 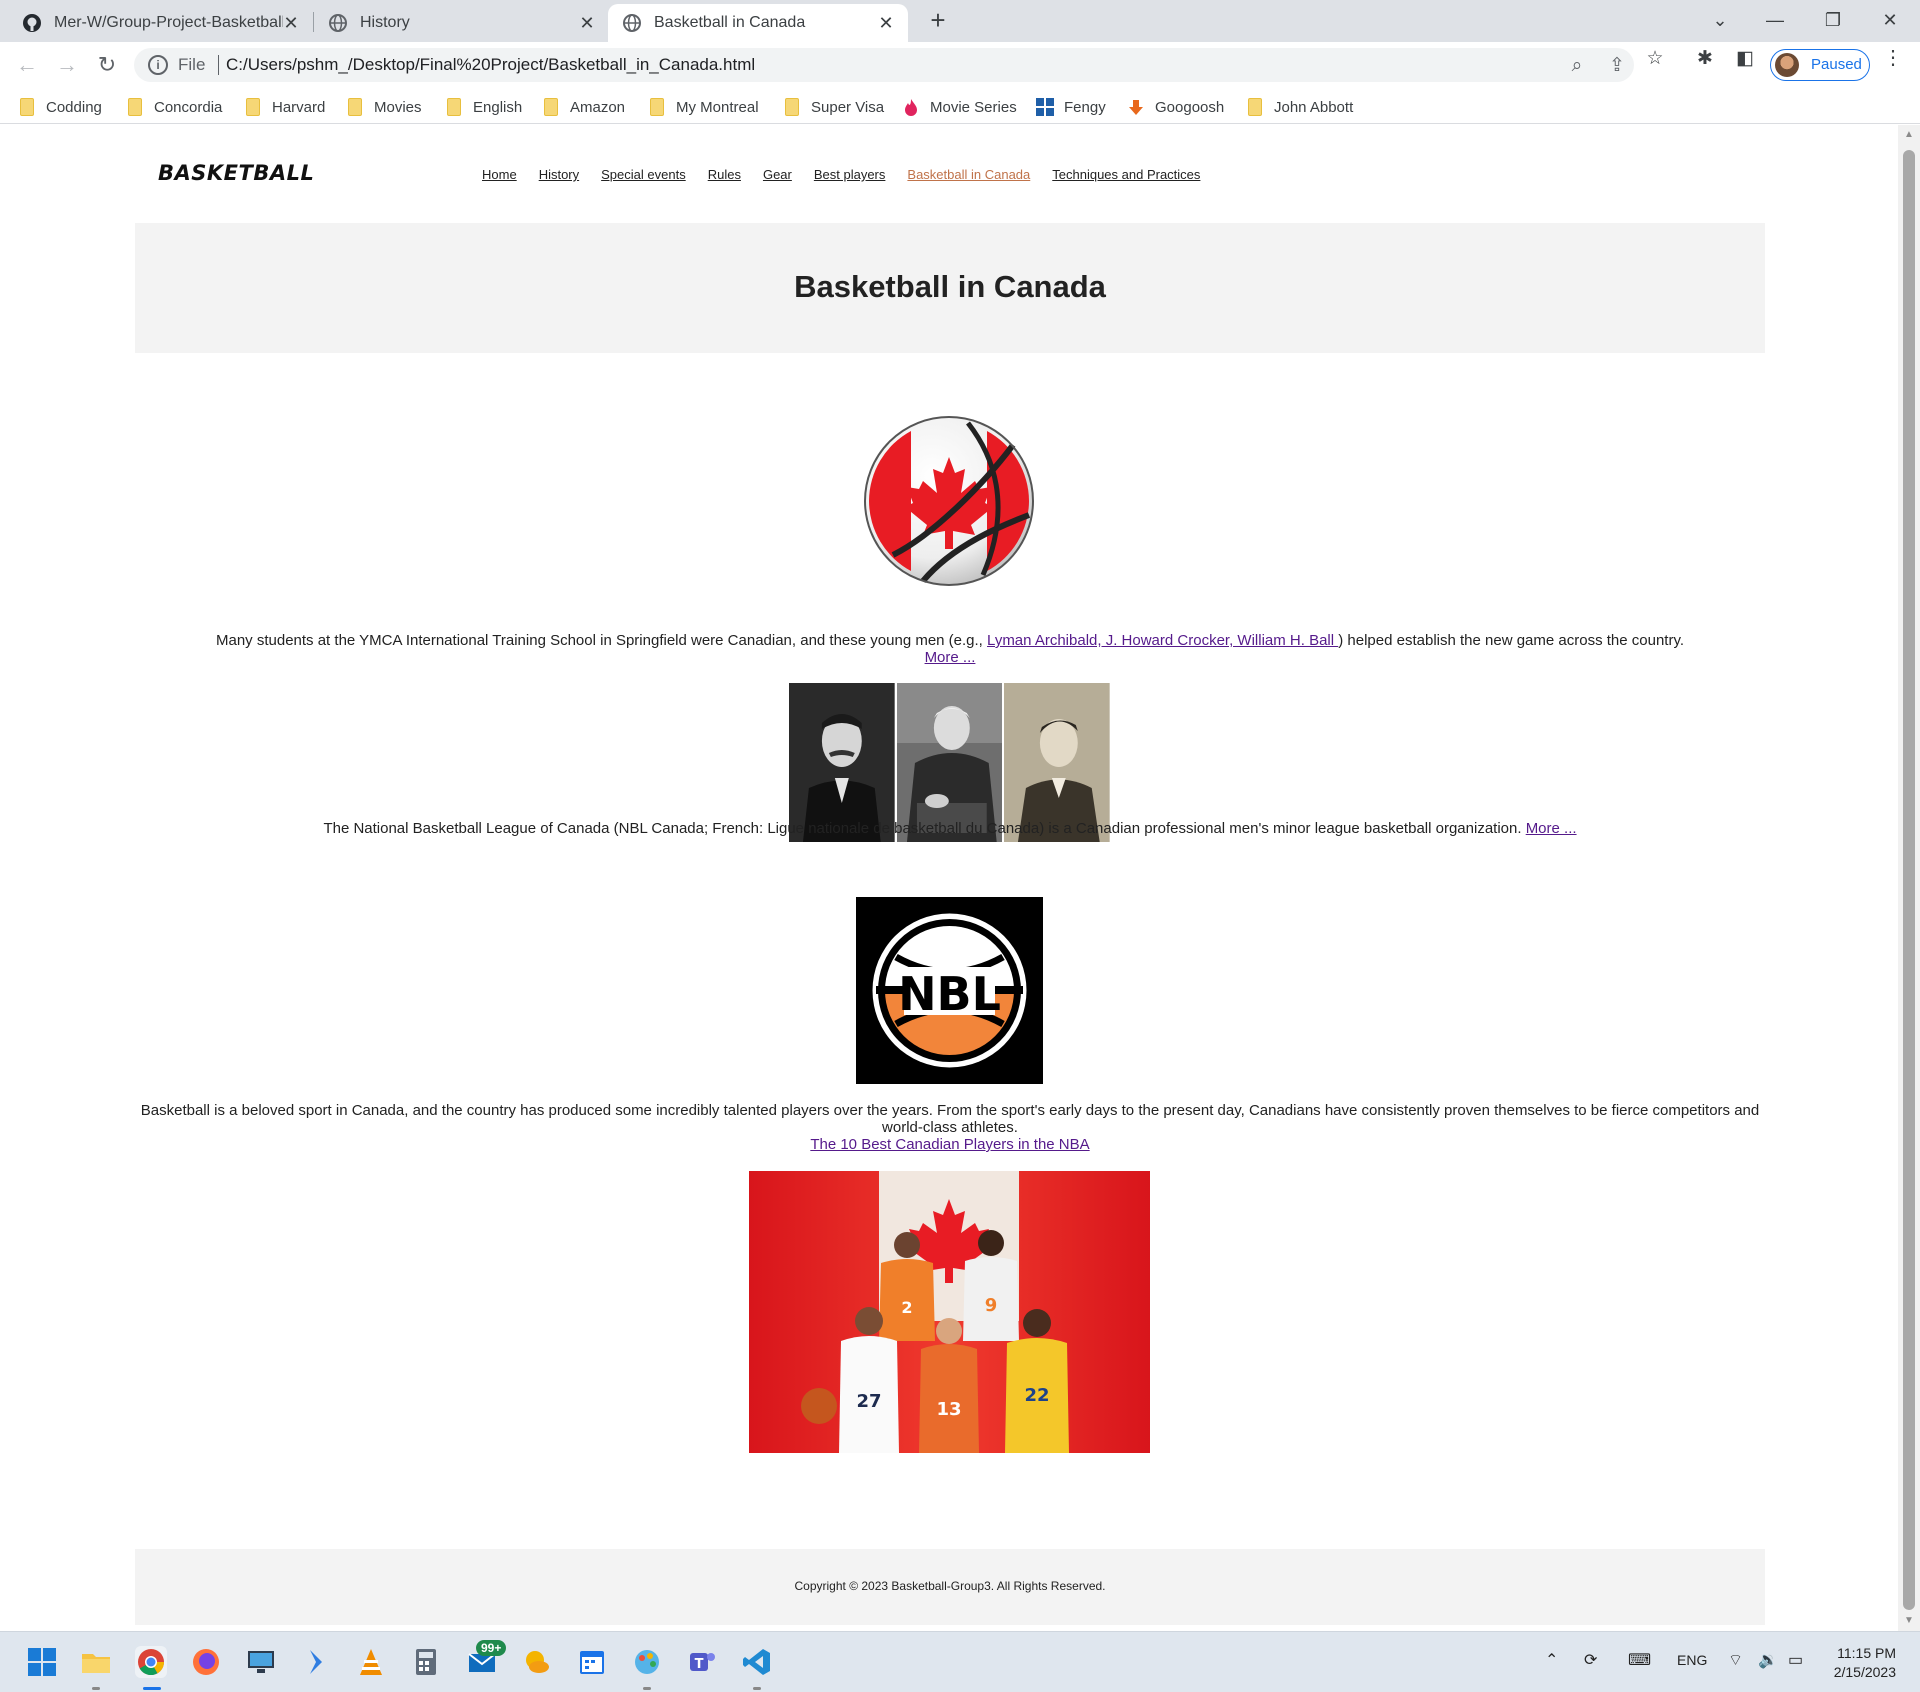 I want to click on show-hidden-icons-chevron-icon: ⌃, so click(x=1551, y=1660).